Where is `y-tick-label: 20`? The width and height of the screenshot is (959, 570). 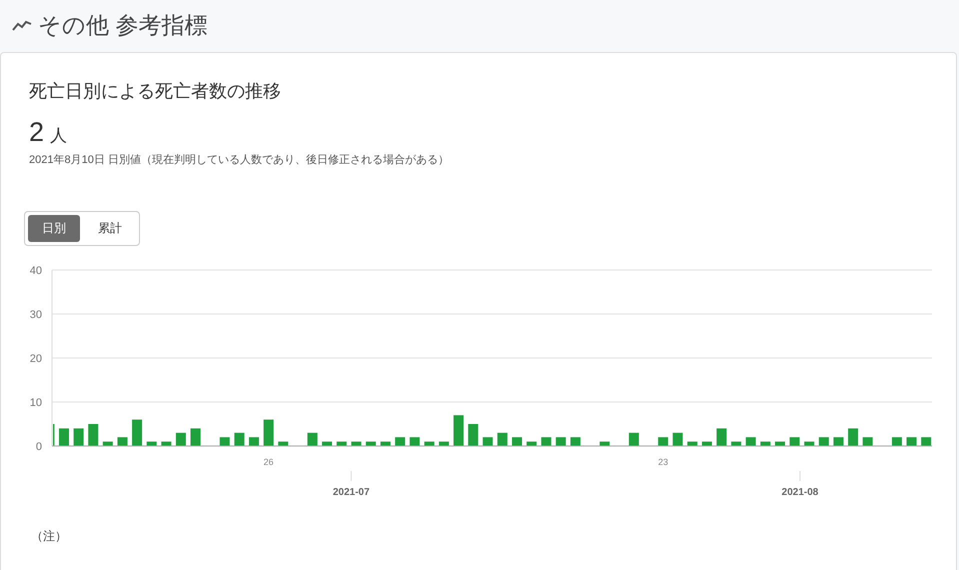 y-tick-label: 20 is located at coordinates (36, 359).